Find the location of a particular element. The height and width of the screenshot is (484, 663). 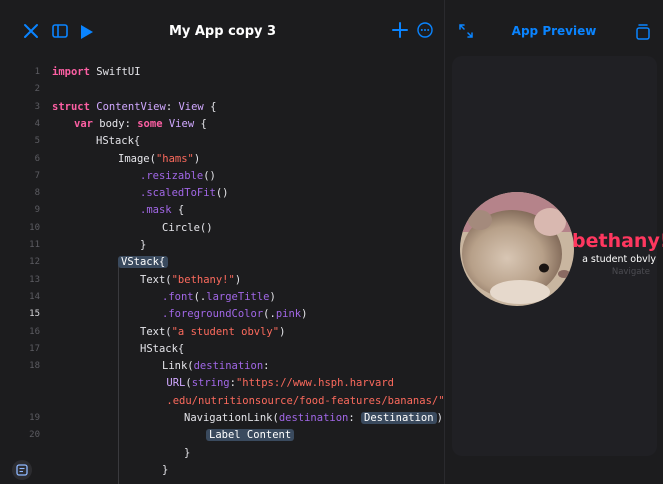

code-token: ContentView is located at coordinates (131, 106).